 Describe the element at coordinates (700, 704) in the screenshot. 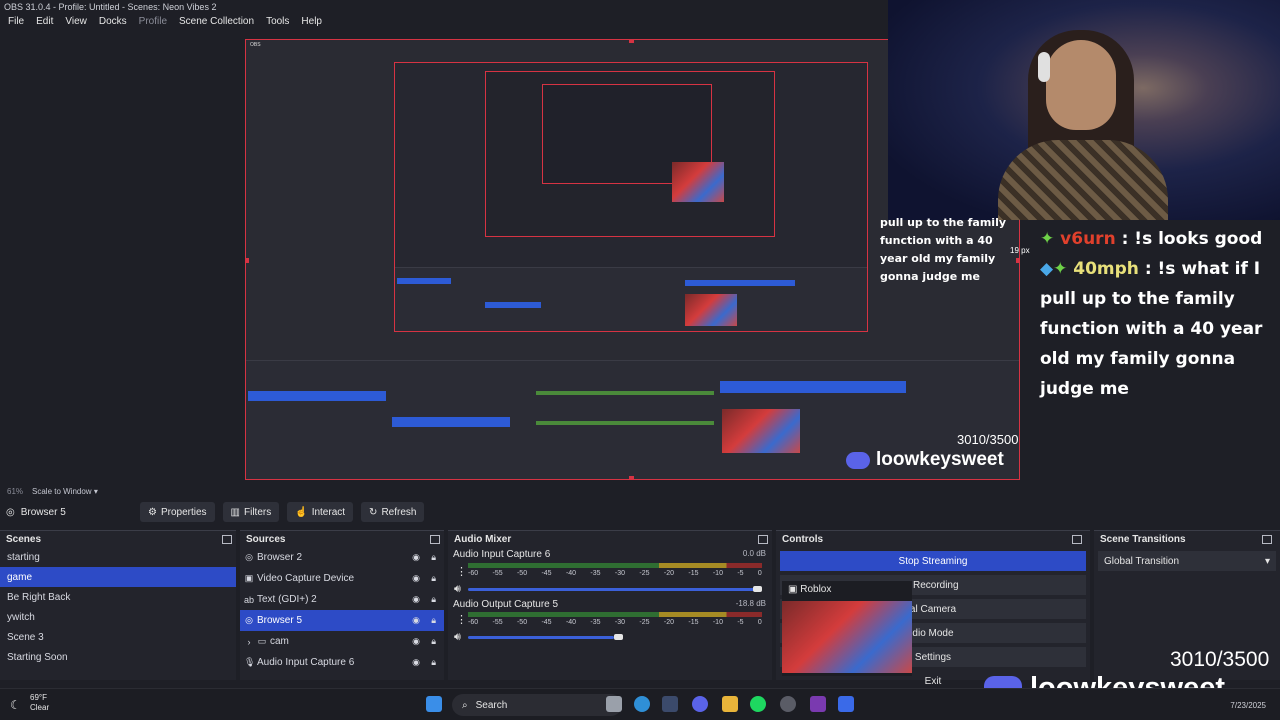

I see `discord-taskbar-icon` at that location.